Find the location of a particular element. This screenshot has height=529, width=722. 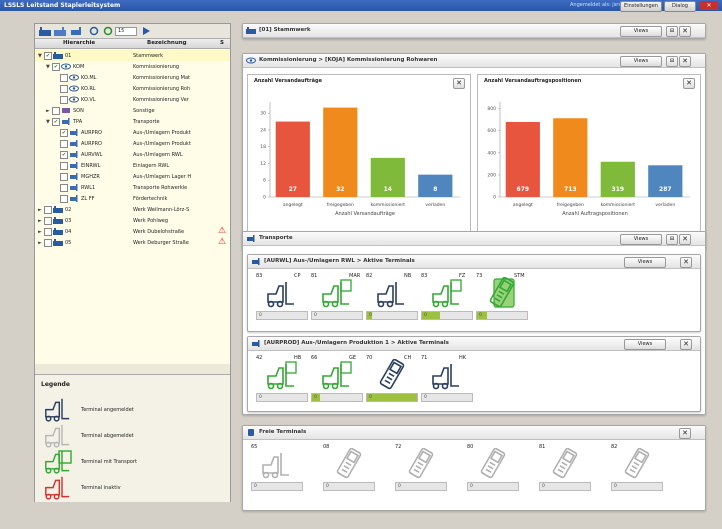

settings-button: Einstellungen is located at coordinates (641, 6).